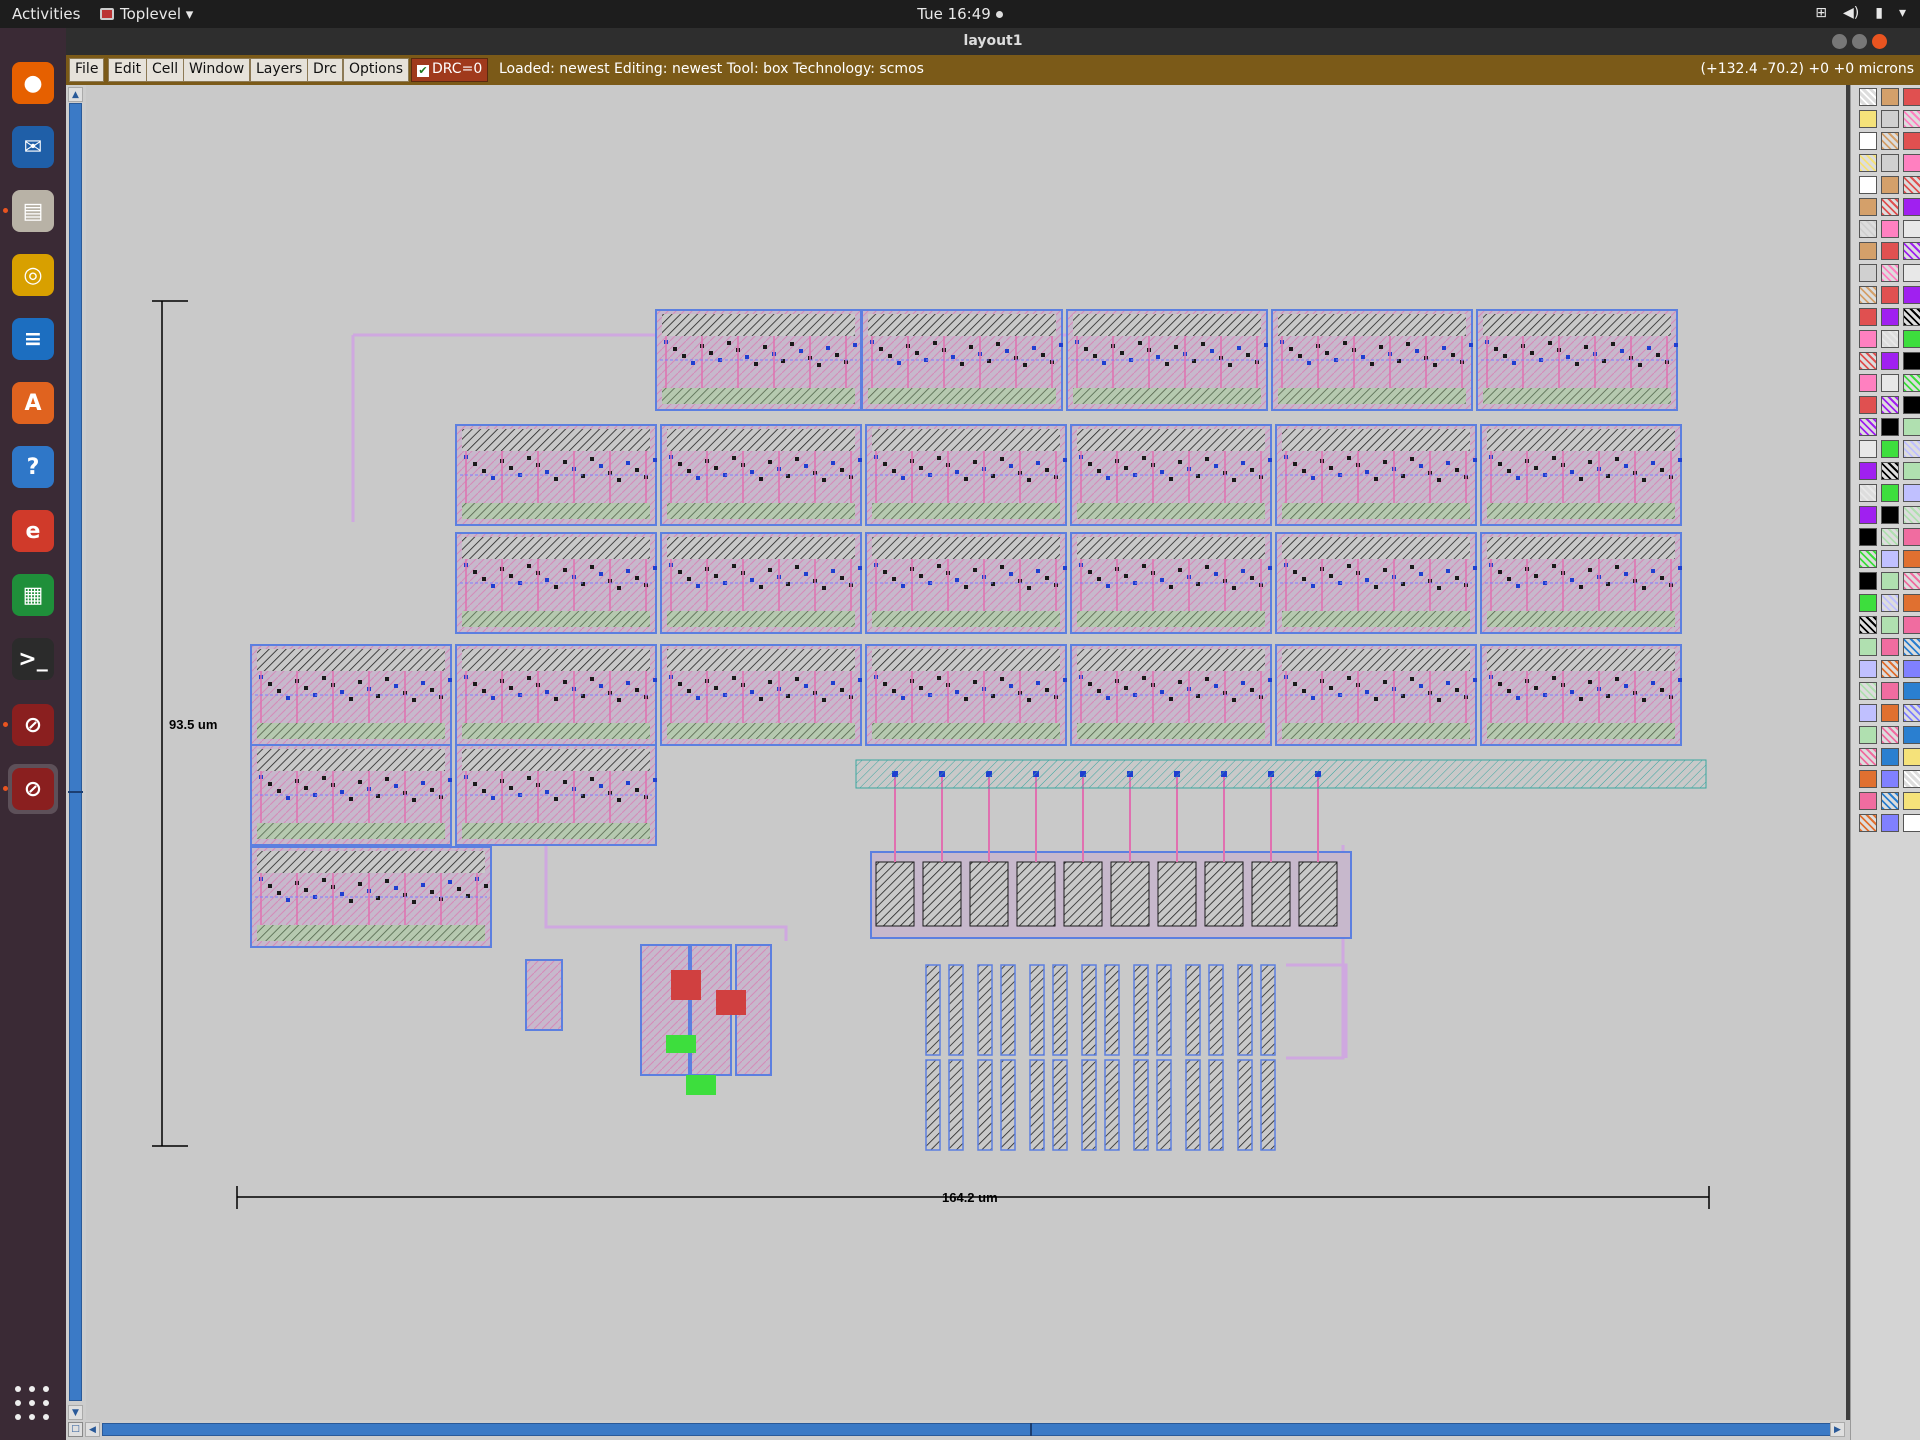  I want to click on dock-firefox-launcher: ●, so click(33, 83).